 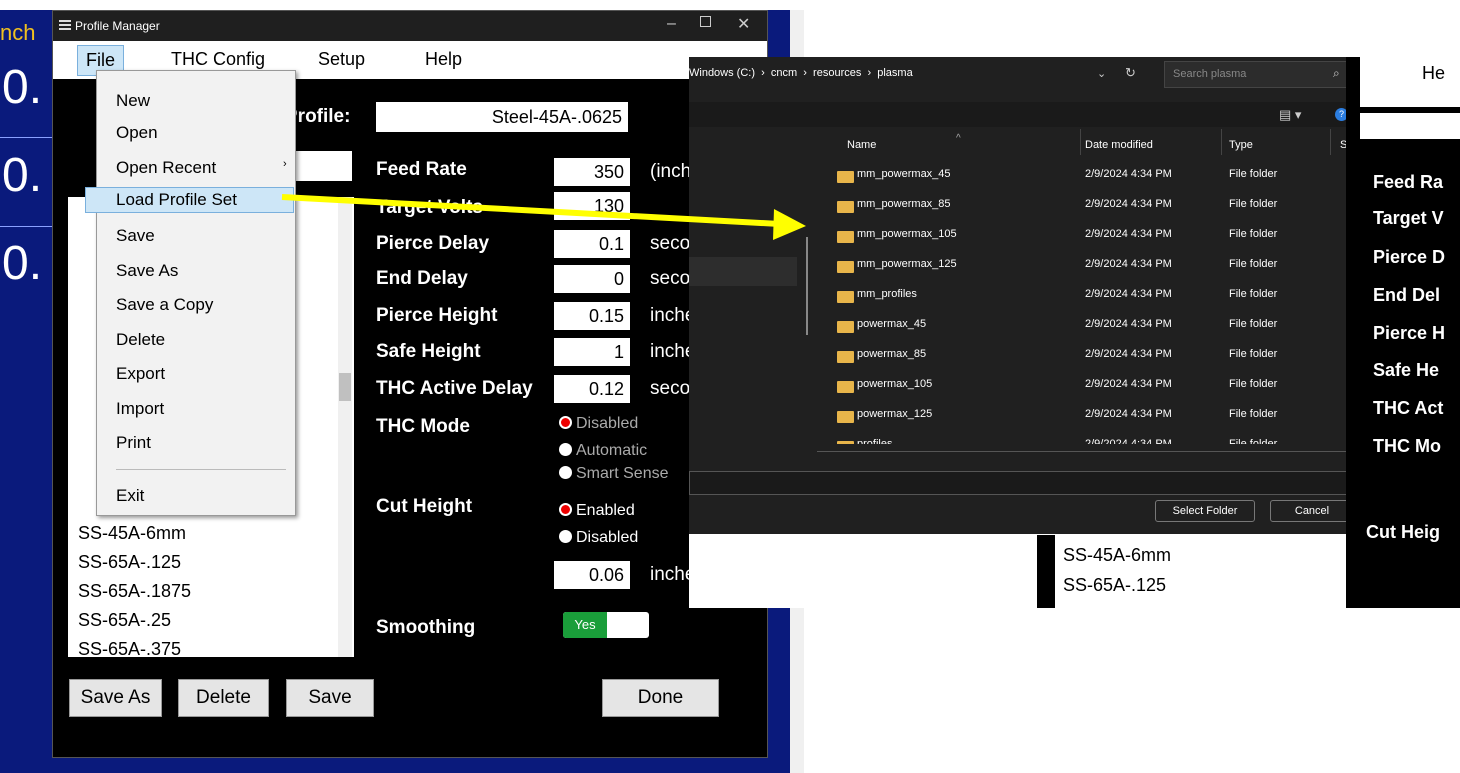 I want to click on arrow-head, so click(x=789, y=224).